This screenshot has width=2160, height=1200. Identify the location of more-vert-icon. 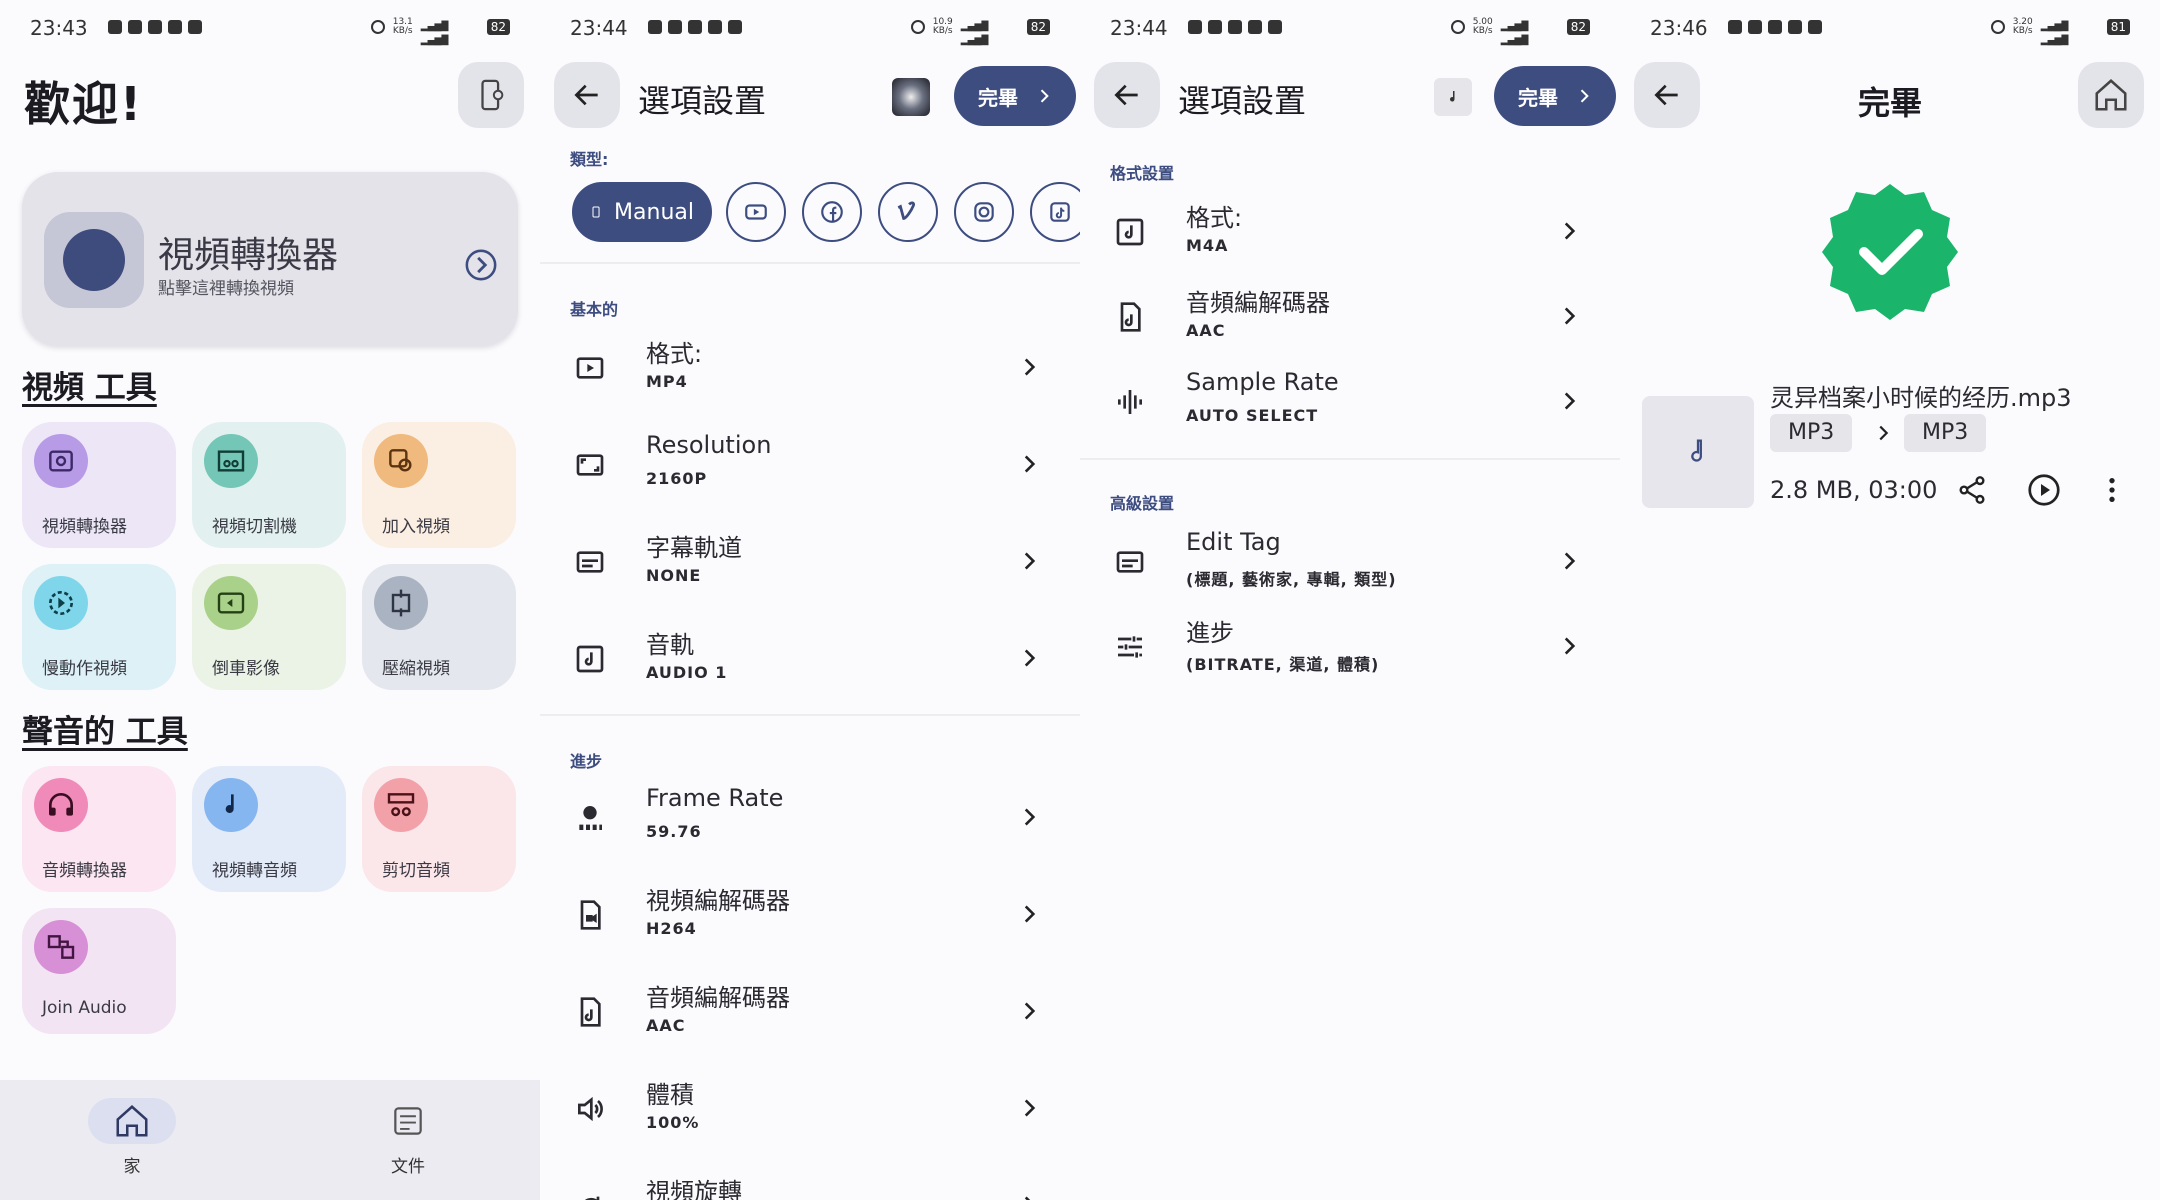
(2112, 490).